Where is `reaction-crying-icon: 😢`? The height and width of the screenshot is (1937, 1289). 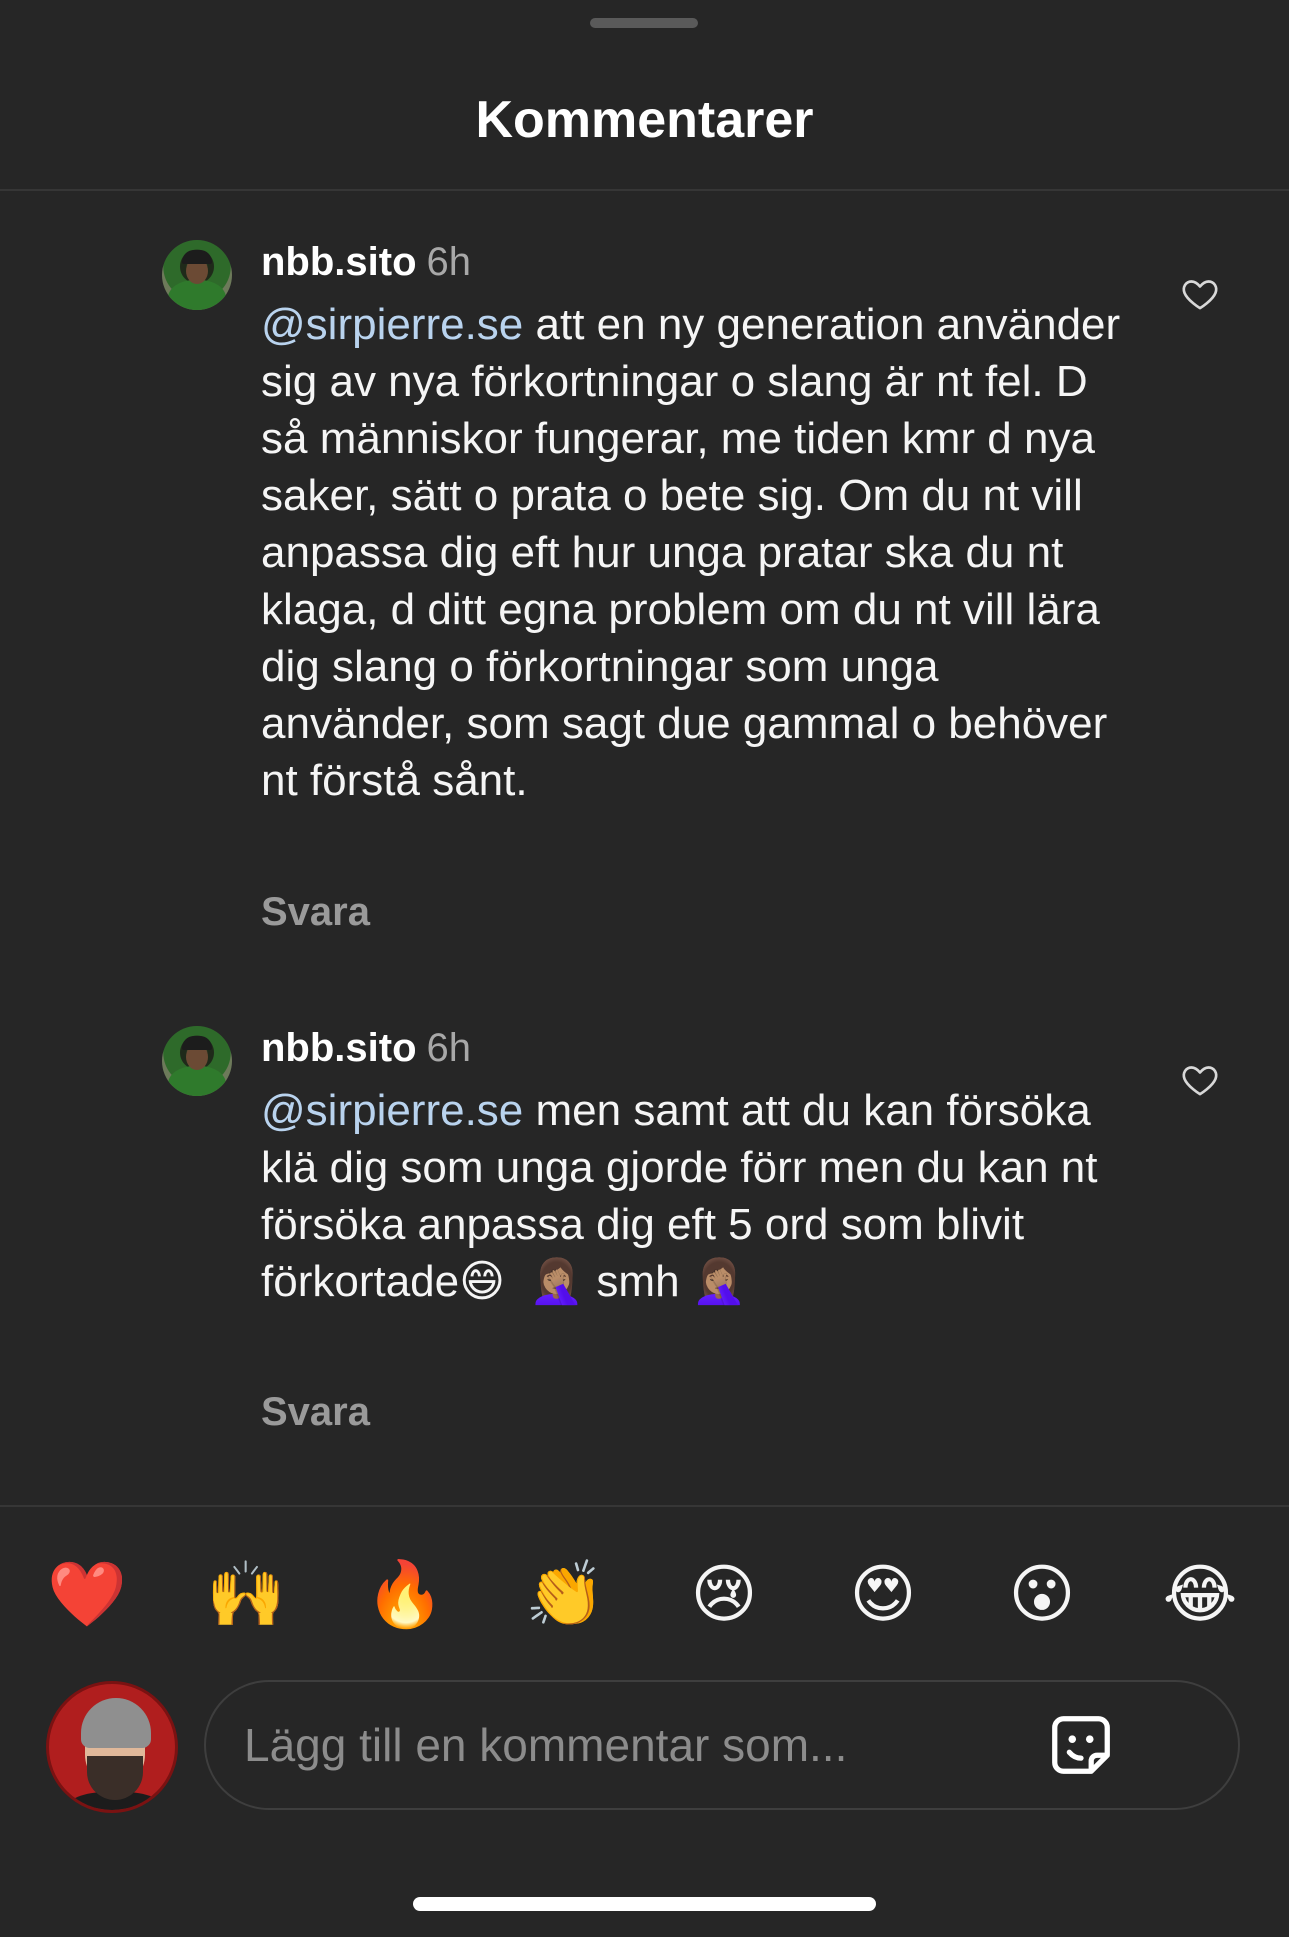 reaction-crying-icon: 😢 is located at coordinates (724, 1595).